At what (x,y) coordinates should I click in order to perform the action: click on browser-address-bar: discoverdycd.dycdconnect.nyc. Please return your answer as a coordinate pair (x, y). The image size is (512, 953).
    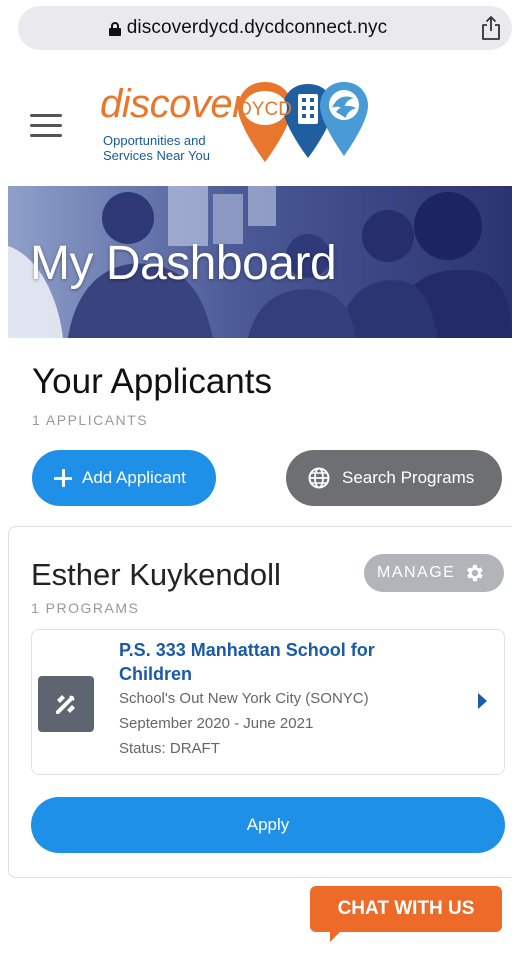
    Looking at the image, I should click on (265, 28).